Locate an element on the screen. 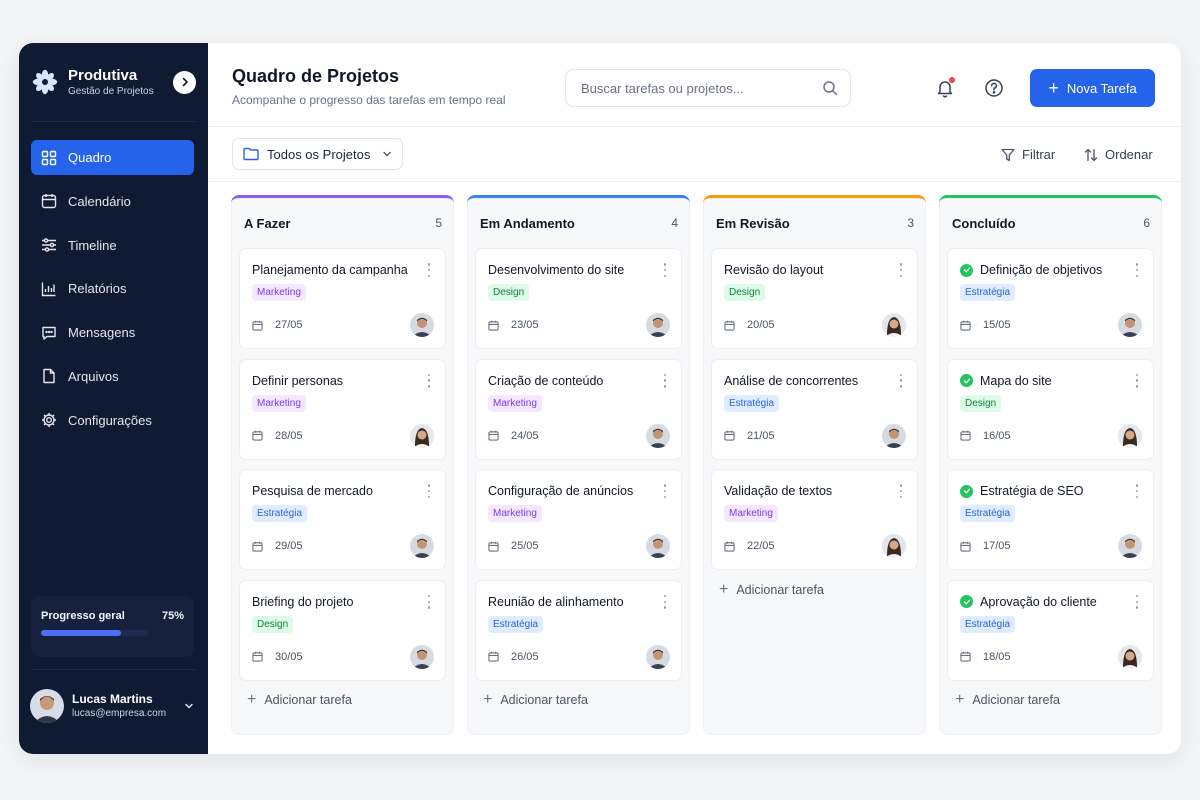 The image size is (1200, 800). overall-progress: Progresso geral 75% is located at coordinates (112, 626).